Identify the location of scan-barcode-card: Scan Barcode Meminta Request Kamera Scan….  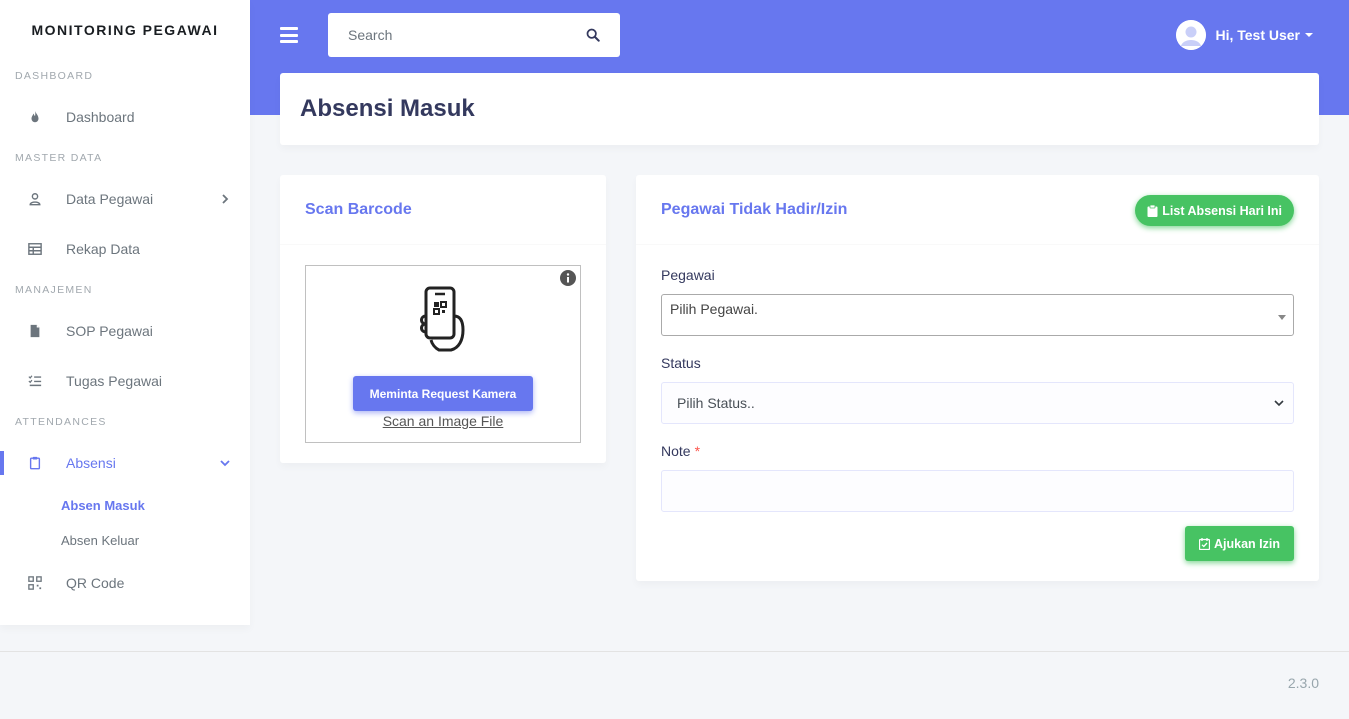
(443, 319).